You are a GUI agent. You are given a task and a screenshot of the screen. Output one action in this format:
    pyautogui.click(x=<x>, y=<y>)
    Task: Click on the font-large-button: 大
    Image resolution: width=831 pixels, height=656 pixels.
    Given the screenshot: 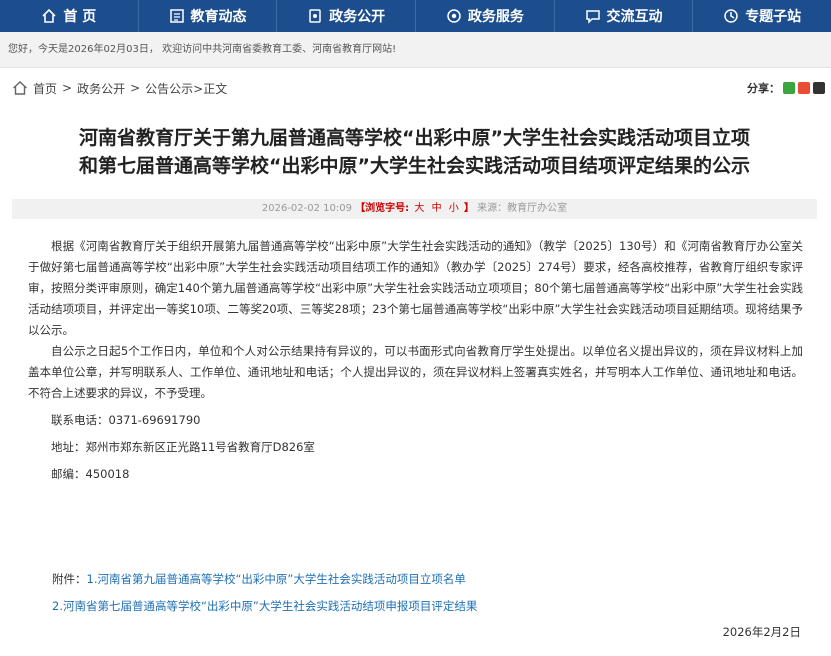 What is the action you would take?
    pyautogui.click(x=419, y=208)
    